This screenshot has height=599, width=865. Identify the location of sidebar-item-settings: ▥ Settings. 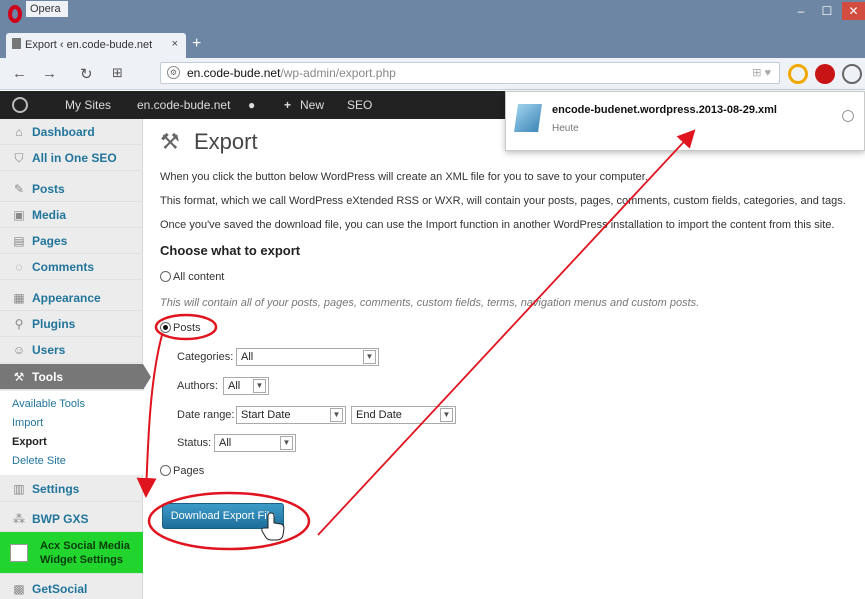
(71, 489).